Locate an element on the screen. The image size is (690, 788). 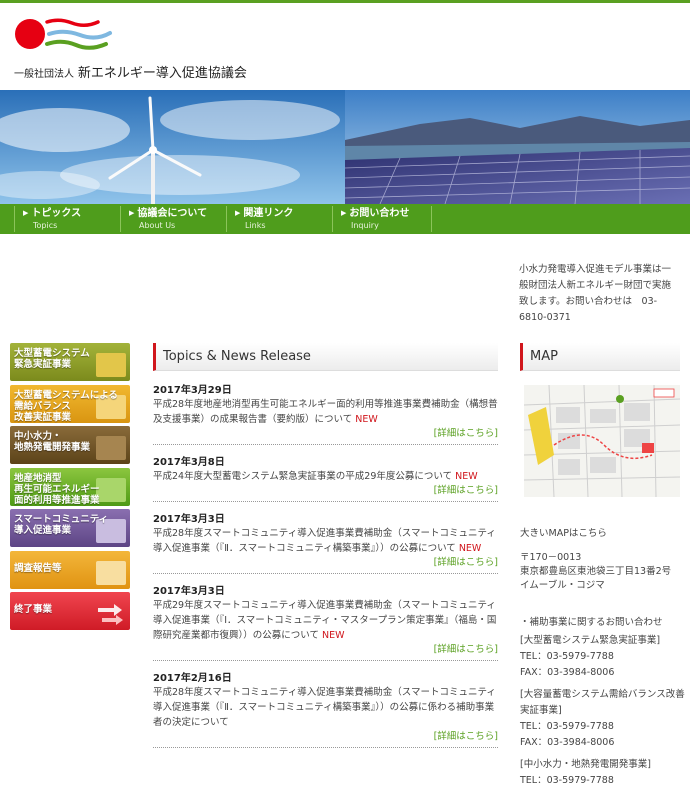
large-map-link: 大きいMAPはこちら is located at coordinates (563, 532).